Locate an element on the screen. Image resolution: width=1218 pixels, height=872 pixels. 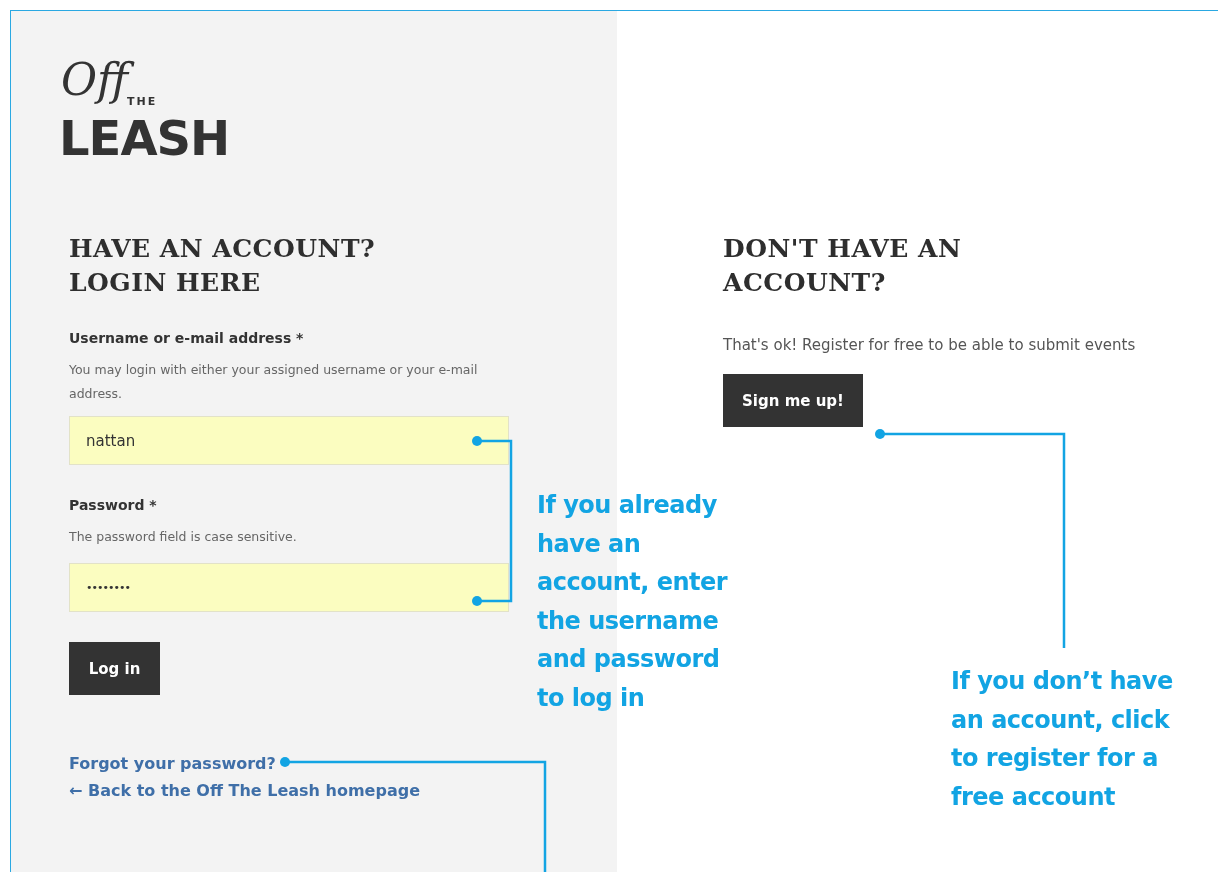
field-hint: The password field is case sensitive. is located at coordinates (183, 537).